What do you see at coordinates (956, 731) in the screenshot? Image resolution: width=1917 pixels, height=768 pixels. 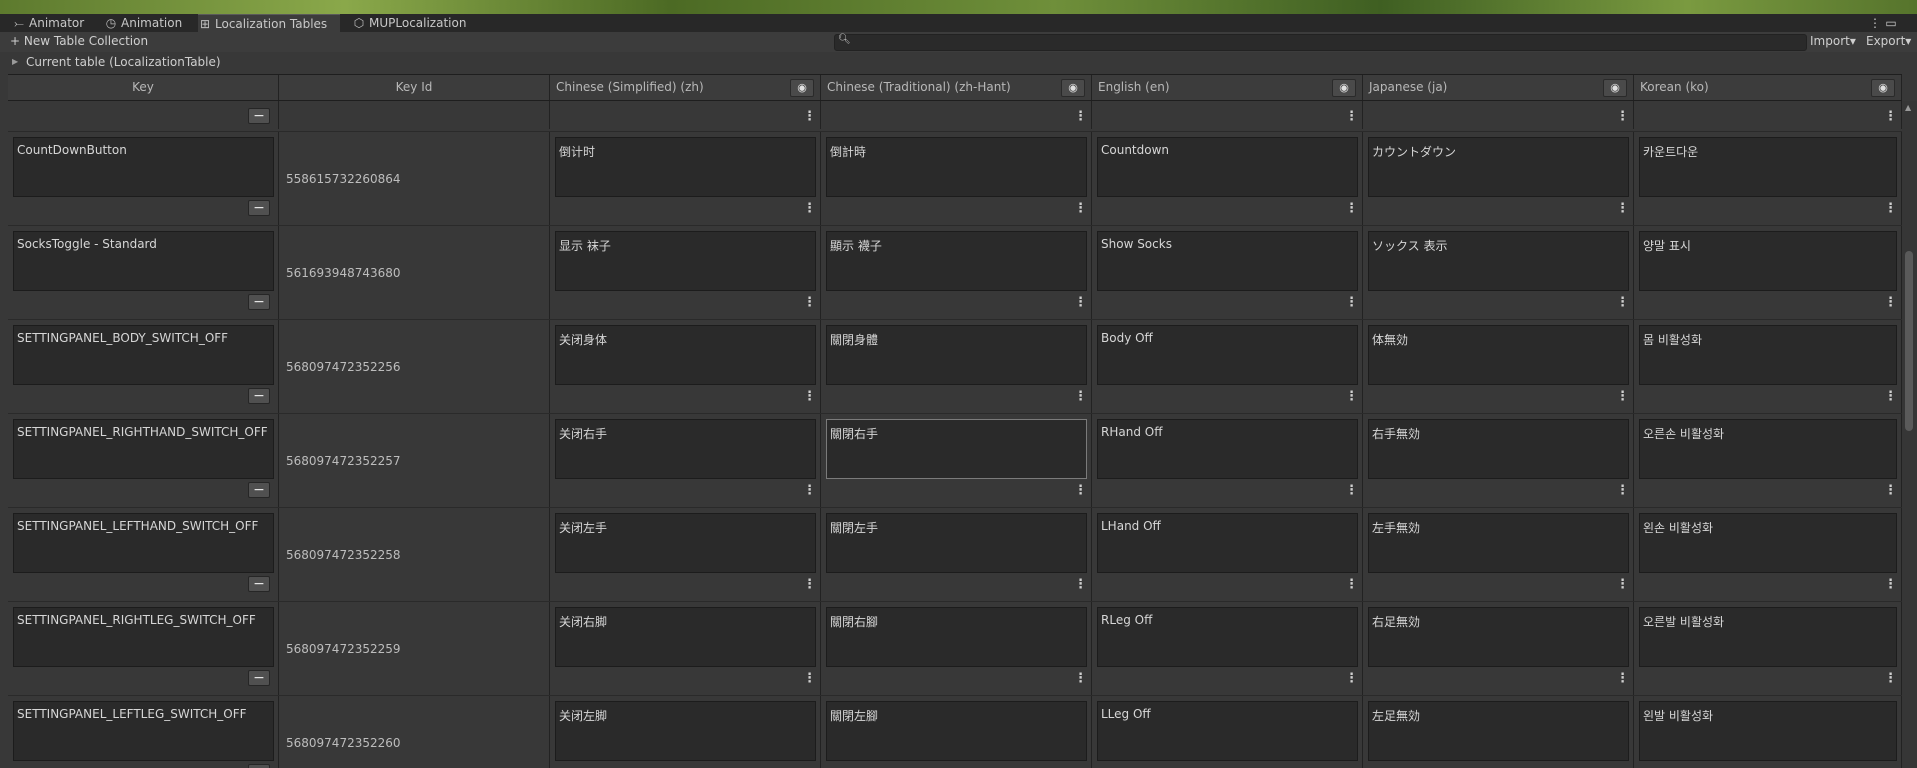 I see `translation-field-zh-hant: 關閉左腳` at bounding box center [956, 731].